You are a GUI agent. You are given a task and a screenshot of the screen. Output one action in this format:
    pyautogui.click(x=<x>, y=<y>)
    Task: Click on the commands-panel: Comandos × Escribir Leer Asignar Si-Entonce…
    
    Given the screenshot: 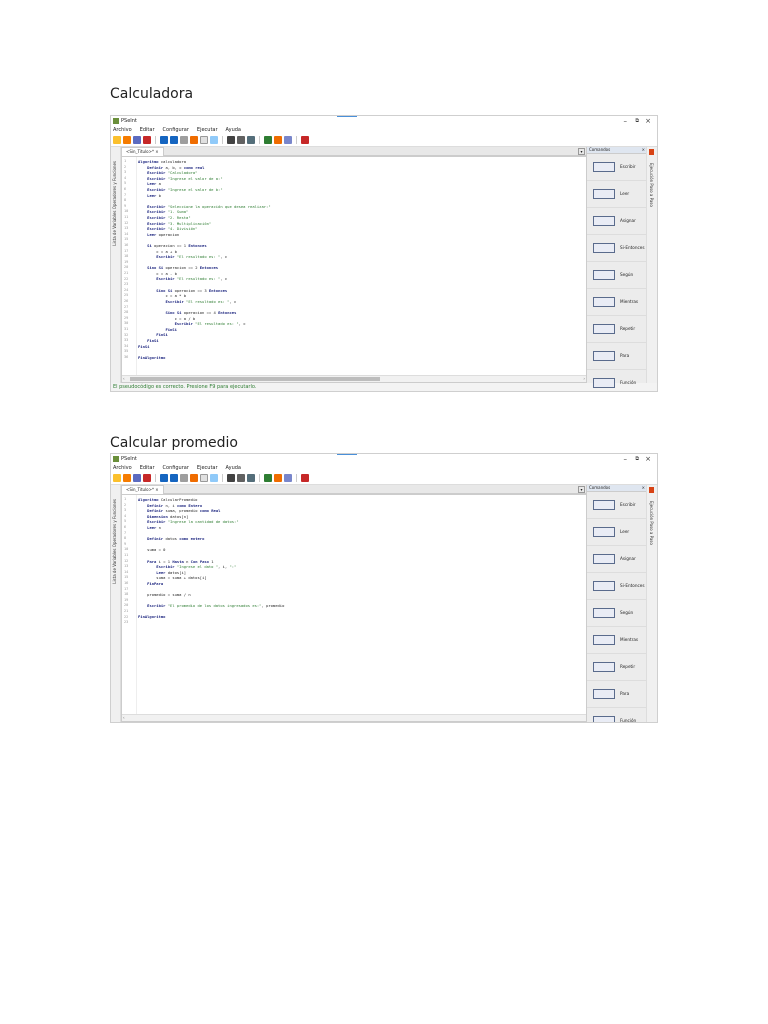 What is the action you would take?
    pyautogui.click(x=616, y=267)
    